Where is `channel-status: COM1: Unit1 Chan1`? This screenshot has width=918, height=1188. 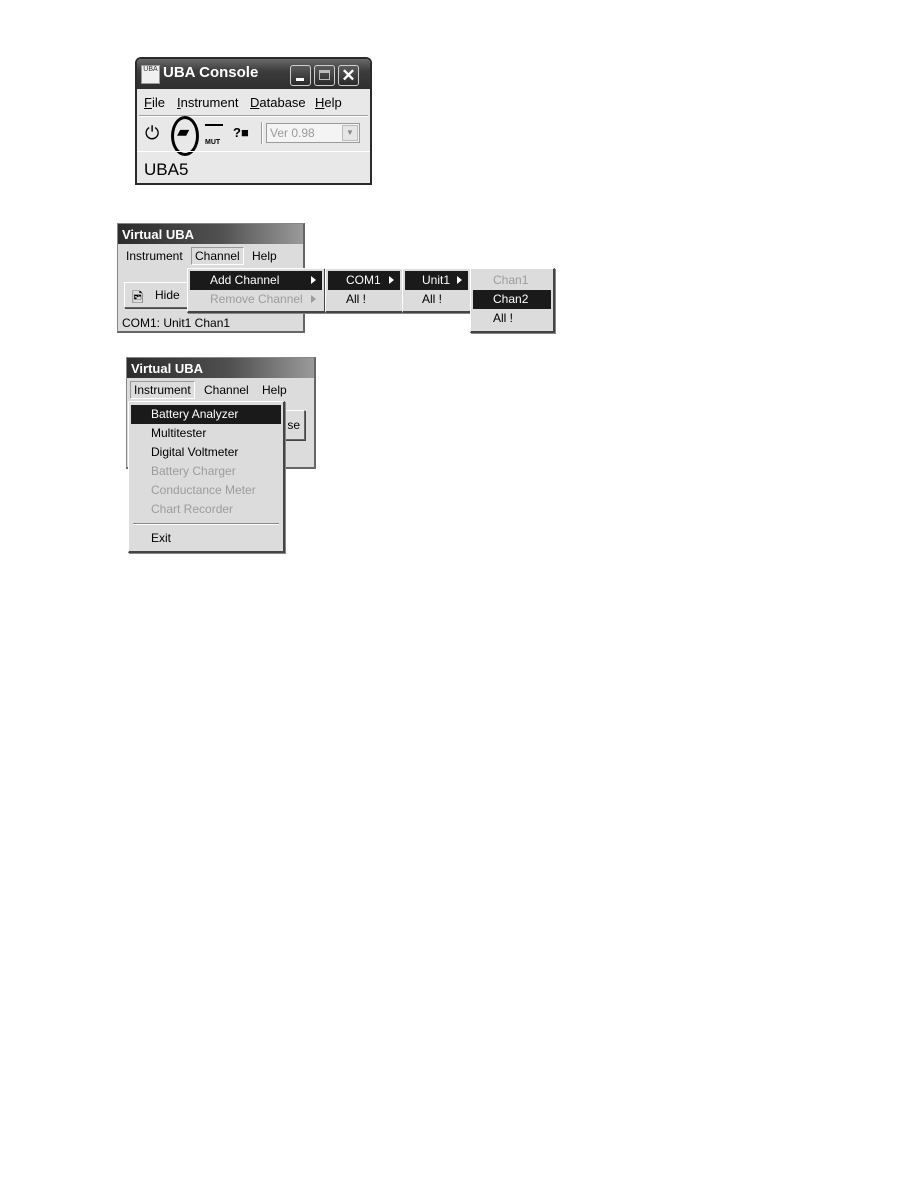
channel-status: COM1: Unit1 Chan1 is located at coordinates (176, 323).